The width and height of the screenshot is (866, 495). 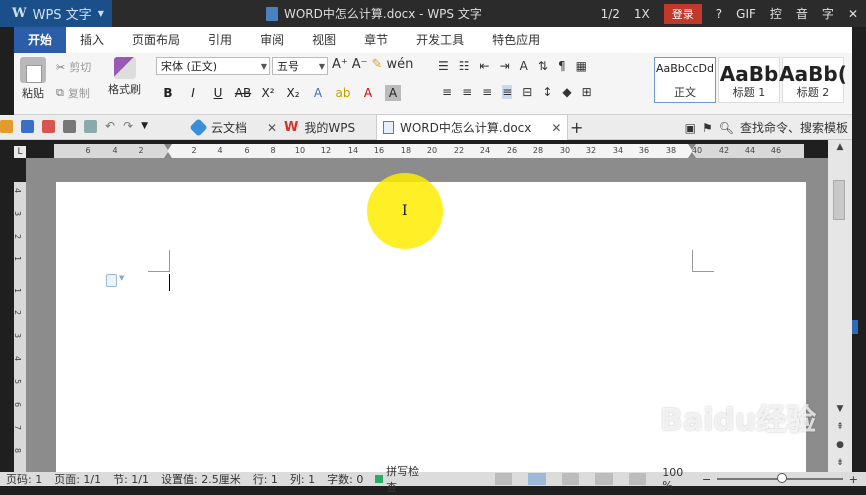 I want to click on subtitle-button: 字, so click(x=828, y=13).